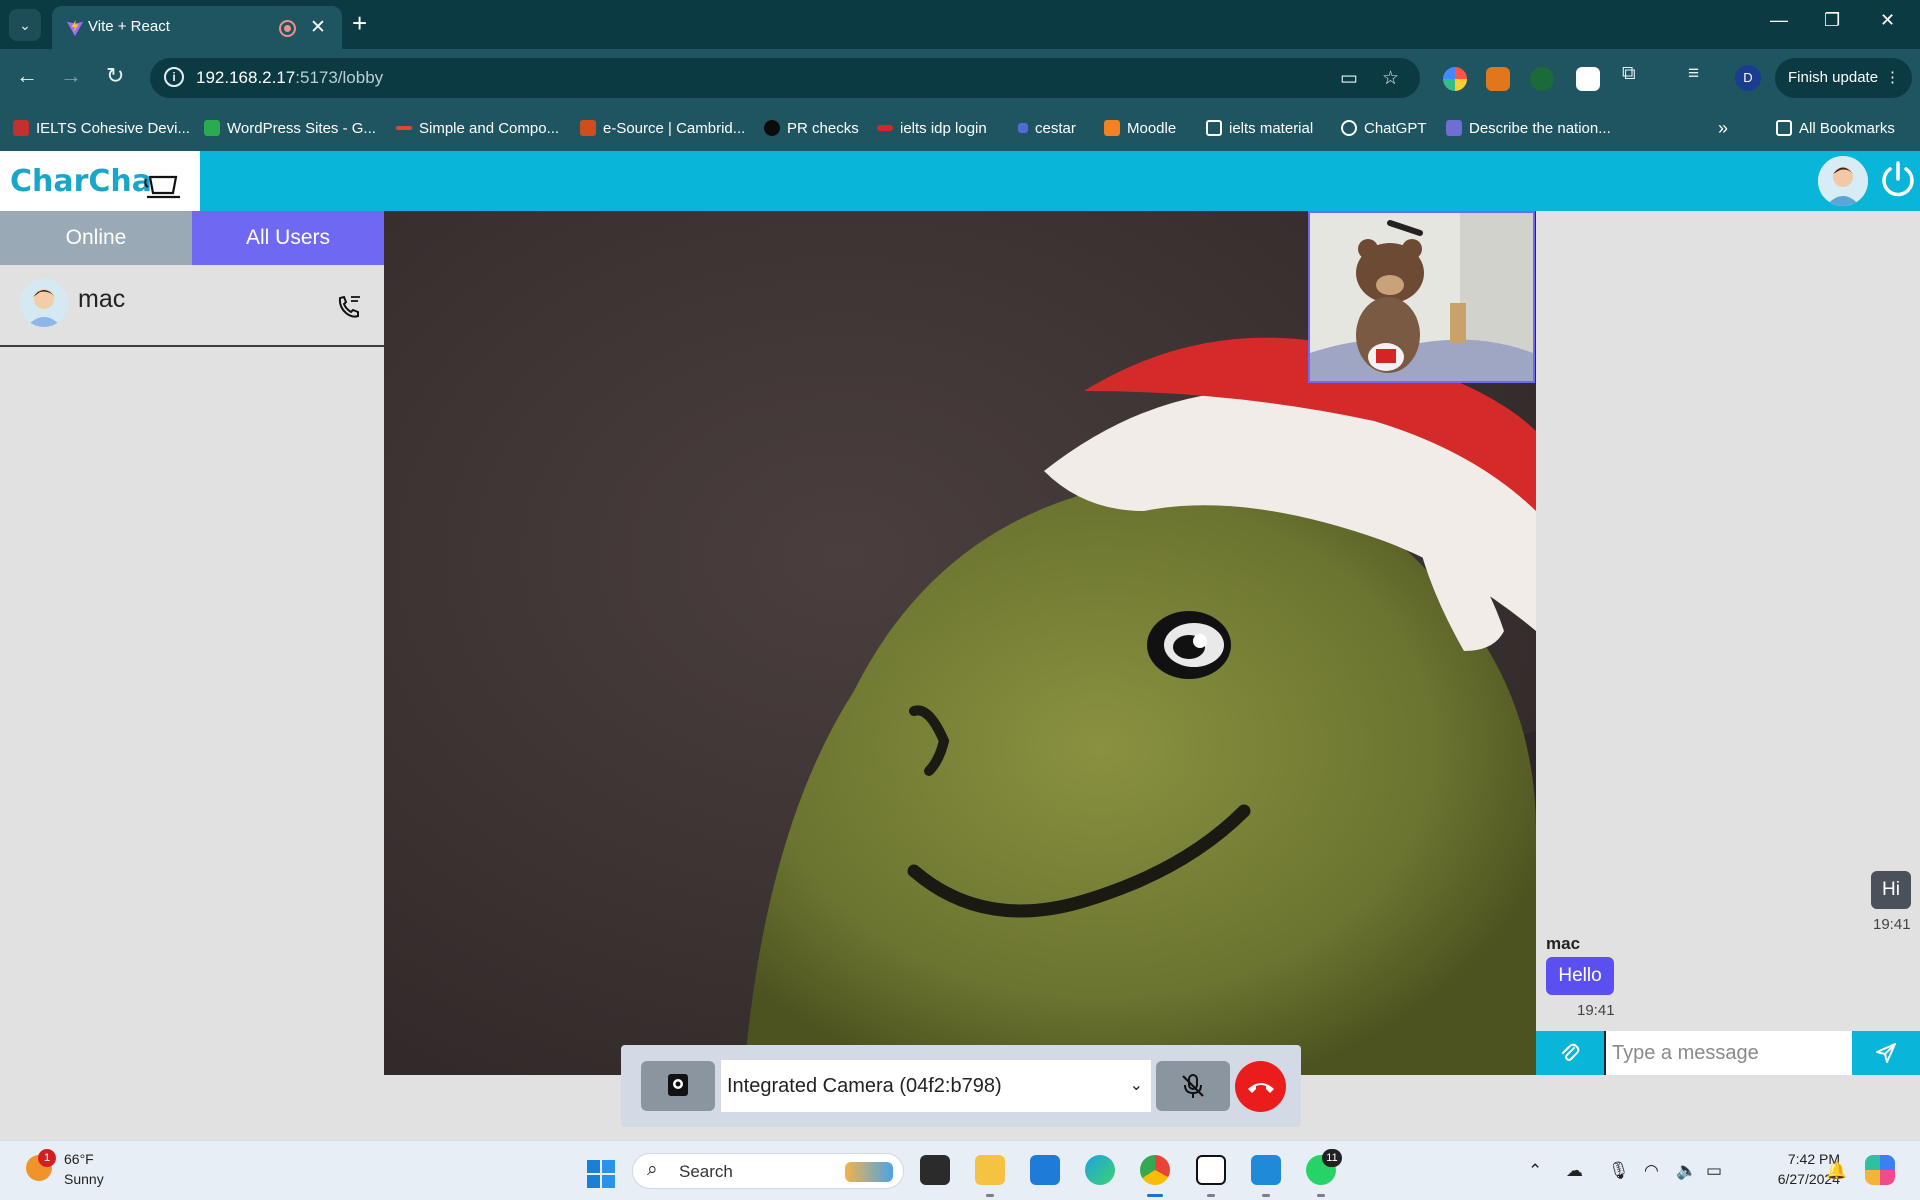 The image size is (1920, 1200). Describe the element at coordinates (785, 78) in the screenshot. I see `omnibox: i 192.168.2.17:5173/lobby ▭ ☆` at that location.